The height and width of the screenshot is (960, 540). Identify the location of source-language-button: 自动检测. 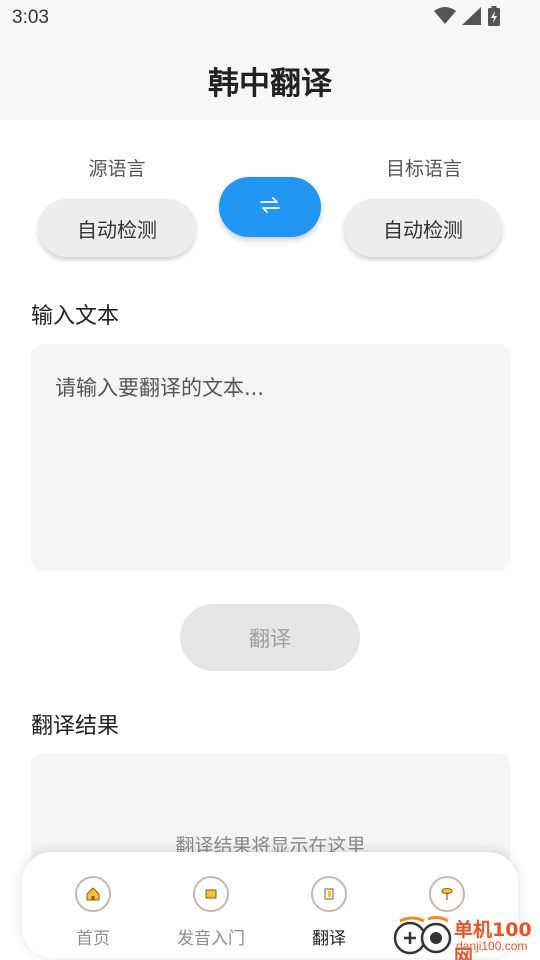
(117, 228).